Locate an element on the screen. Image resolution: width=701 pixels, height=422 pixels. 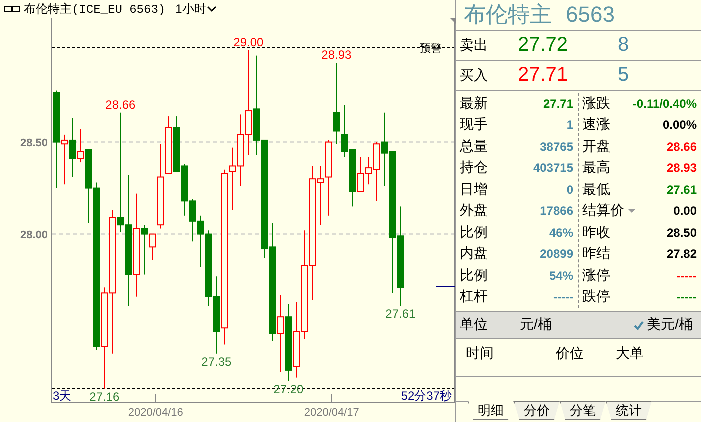
book-size: 5 is located at coordinates (624, 75).